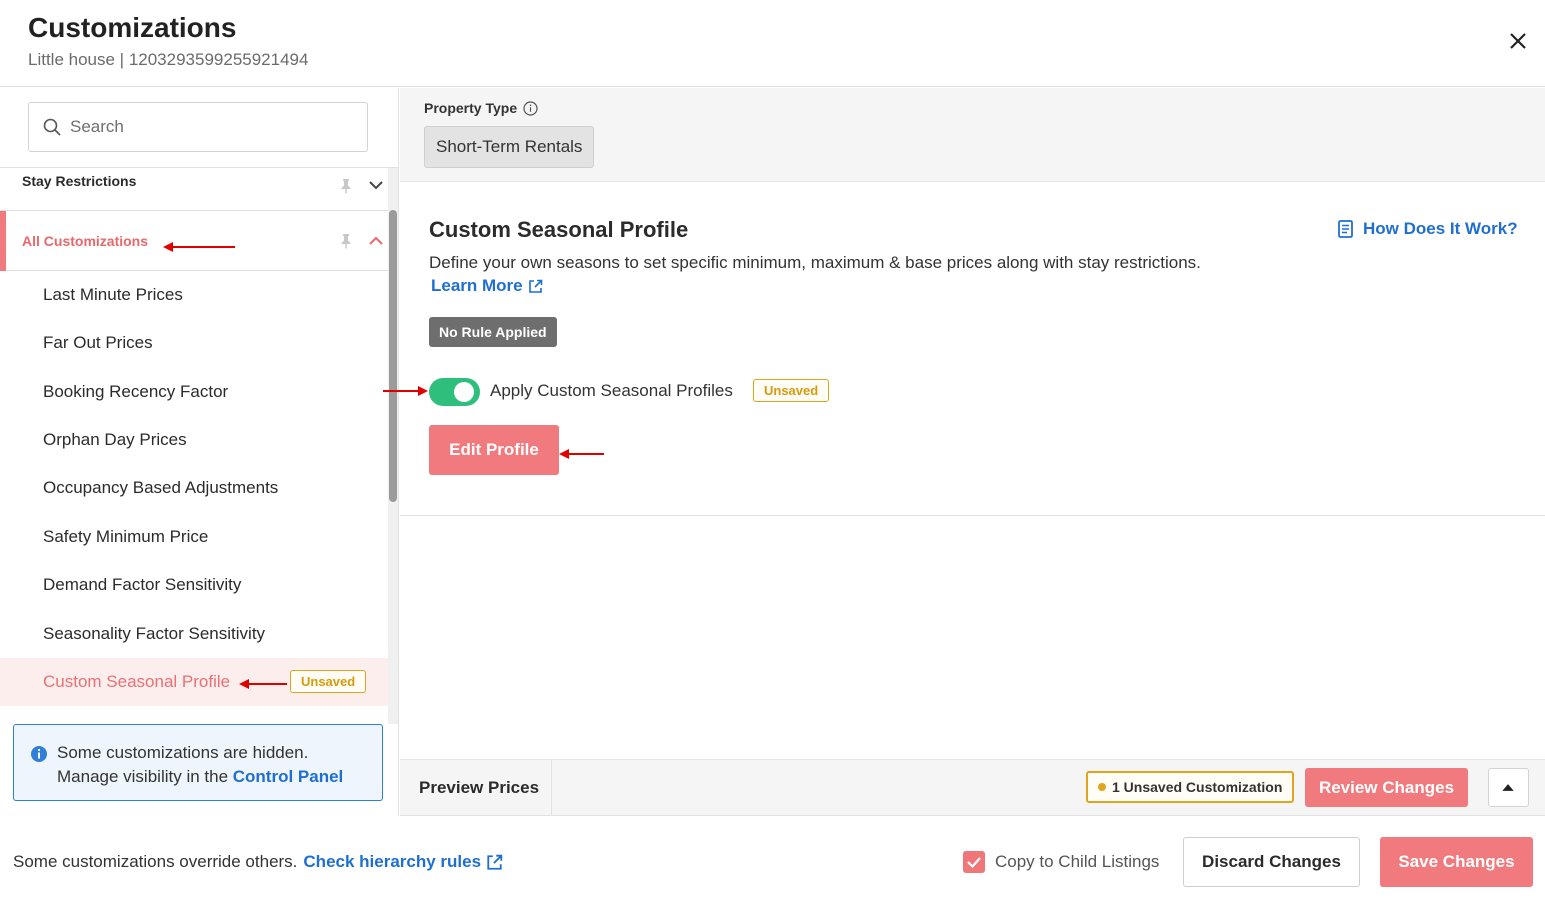  I want to click on learn-more-link: Learn More, so click(487, 286).